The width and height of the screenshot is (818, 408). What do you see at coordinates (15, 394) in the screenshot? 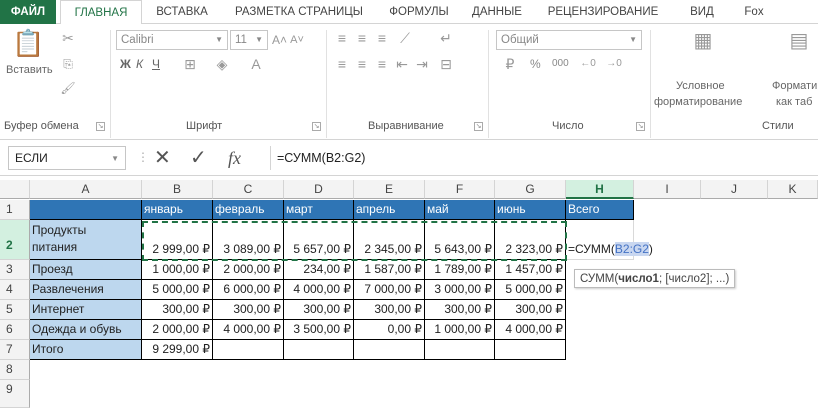
I see `row-header-9: 9` at bounding box center [15, 394].